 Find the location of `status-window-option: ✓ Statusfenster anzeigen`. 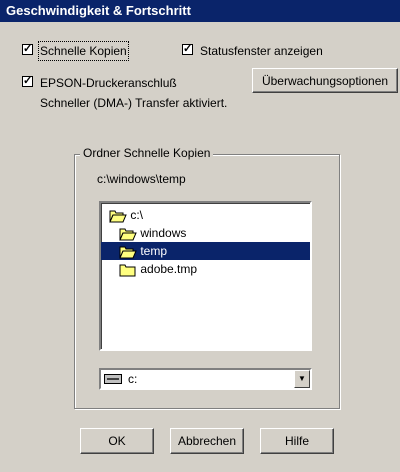

status-window-option: ✓ Statusfenster anzeigen is located at coordinates (272, 51).